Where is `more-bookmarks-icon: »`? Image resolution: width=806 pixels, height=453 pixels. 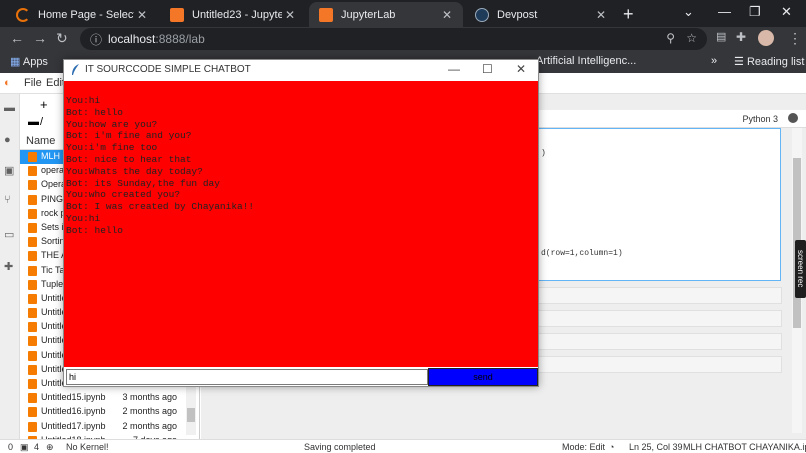 more-bookmarks-icon: » is located at coordinates (714, 61).